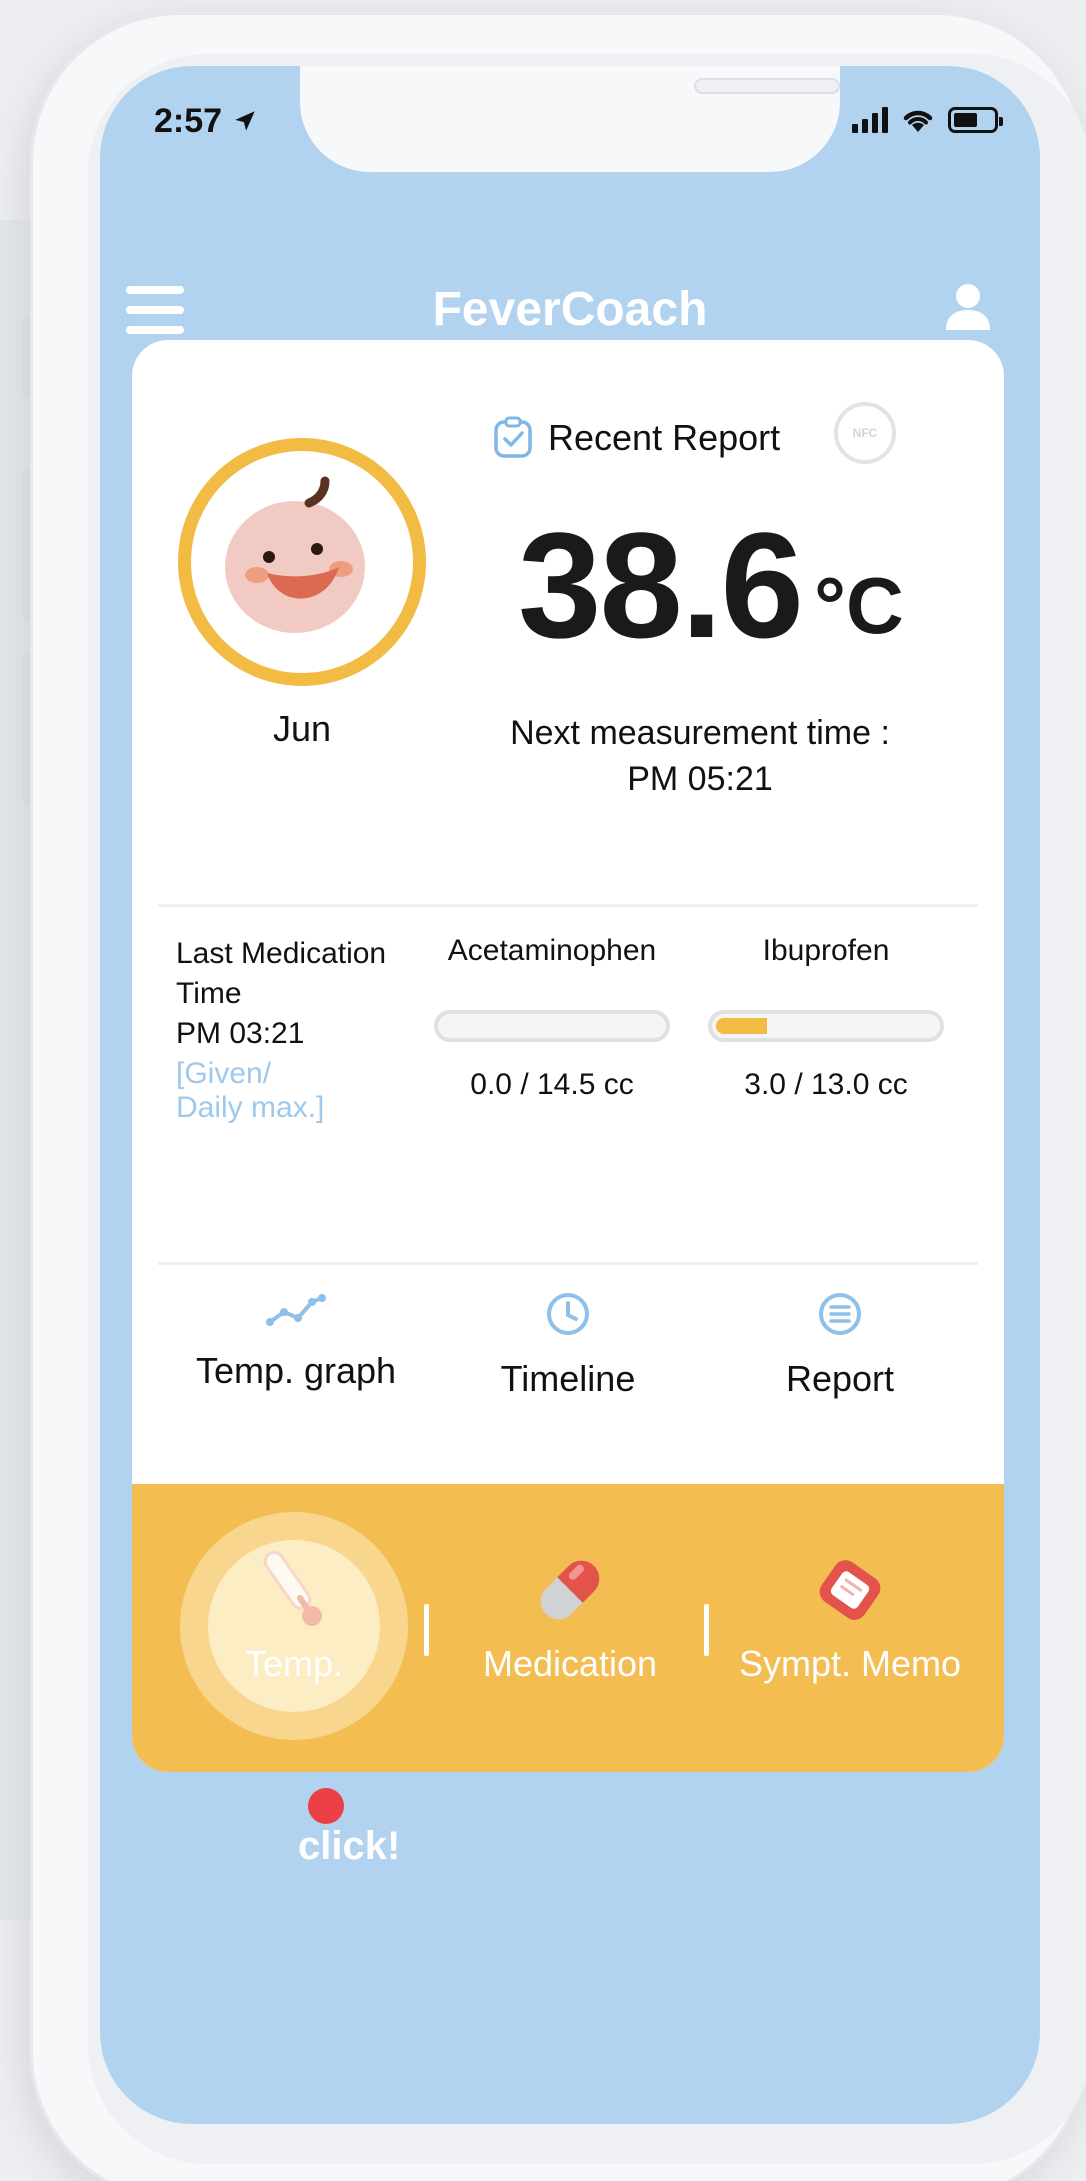 The height and width of the screenshot is (2181, 1086). What do you see at coordinates (568, 1378) in the screenshot?
I see `nav-label: Timeline` at bounding box center [568, 1378].